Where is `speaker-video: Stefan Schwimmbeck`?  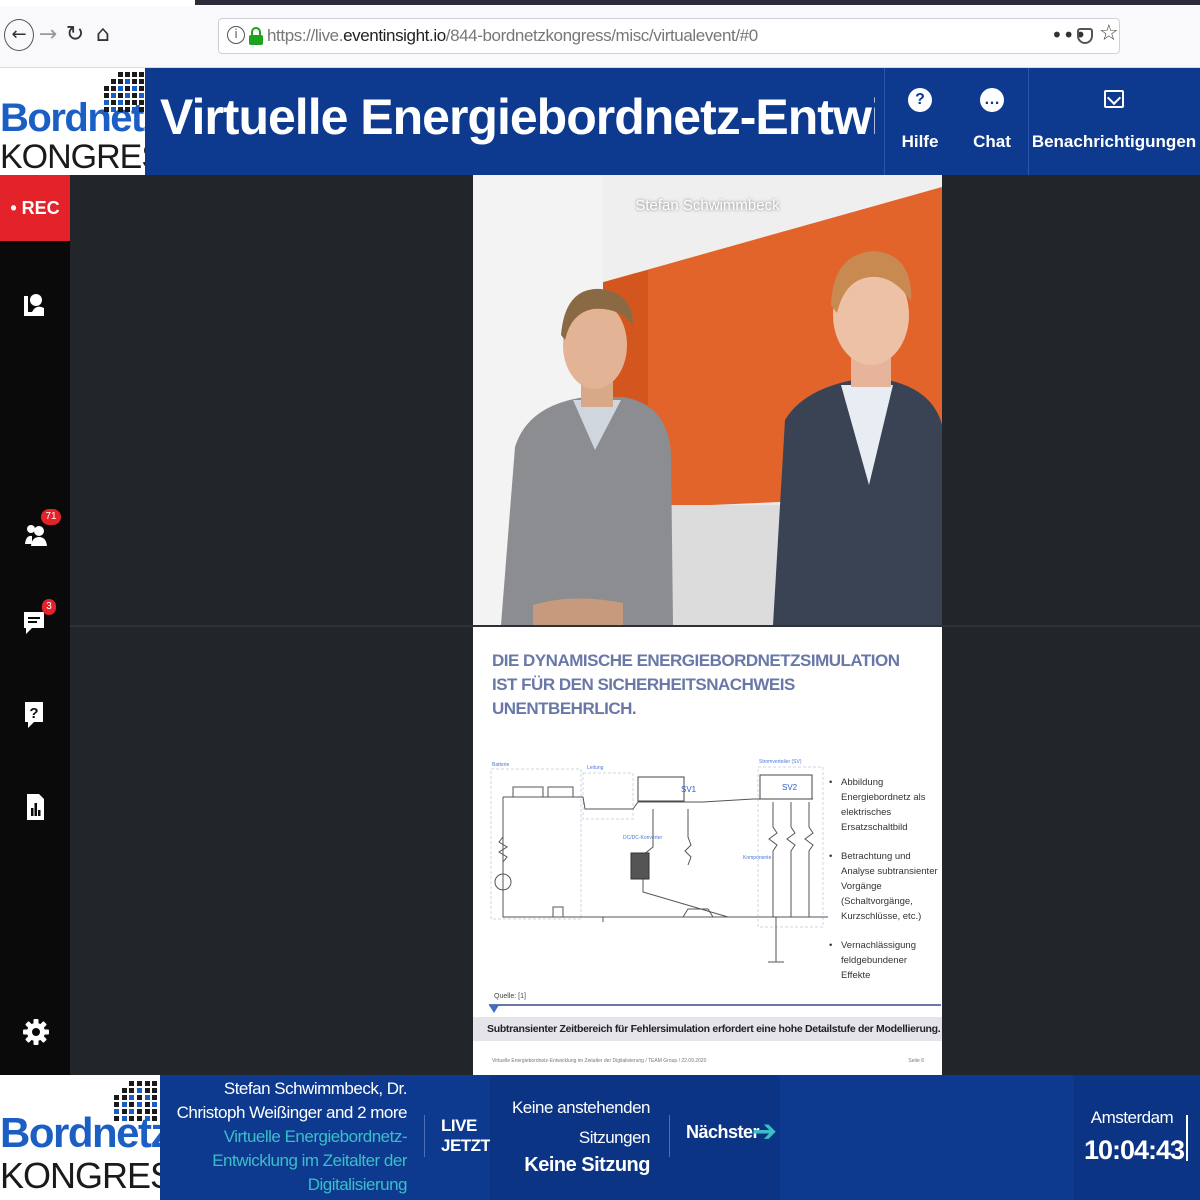 speaker-video: Stefan Schwimmbeck is located at coordinates (707, 400).